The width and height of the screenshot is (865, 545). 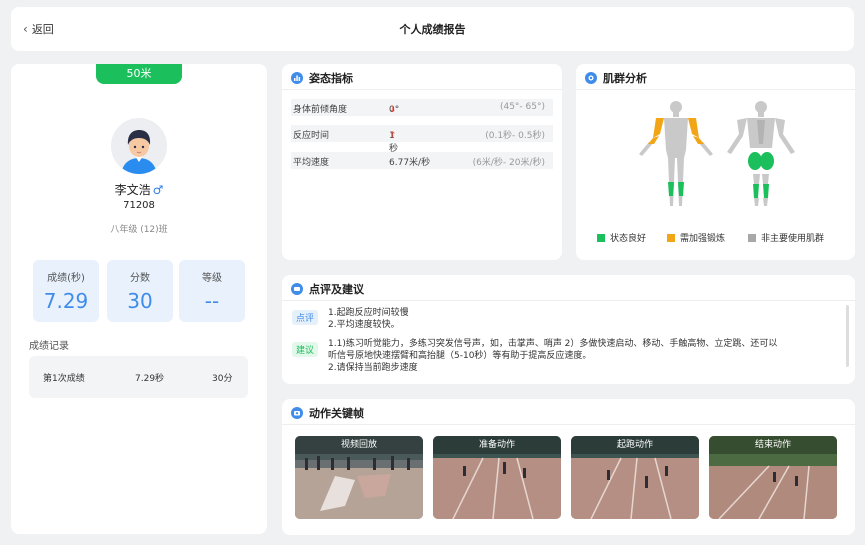 I want to click on student-id: 71208, so click(x=139, y=205).